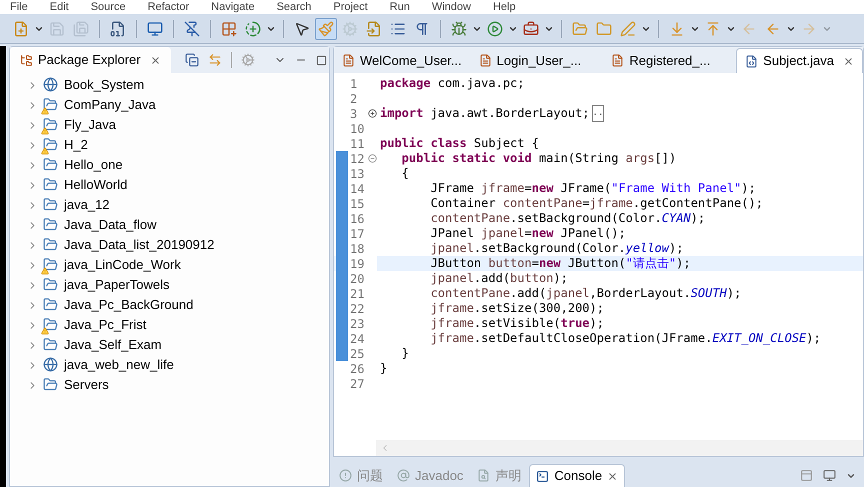 The height and width of the screenshot is (487, 864). Describe the element at coordinates (400, 7) in the screenshot. I see `menu-item: Run` at that location.